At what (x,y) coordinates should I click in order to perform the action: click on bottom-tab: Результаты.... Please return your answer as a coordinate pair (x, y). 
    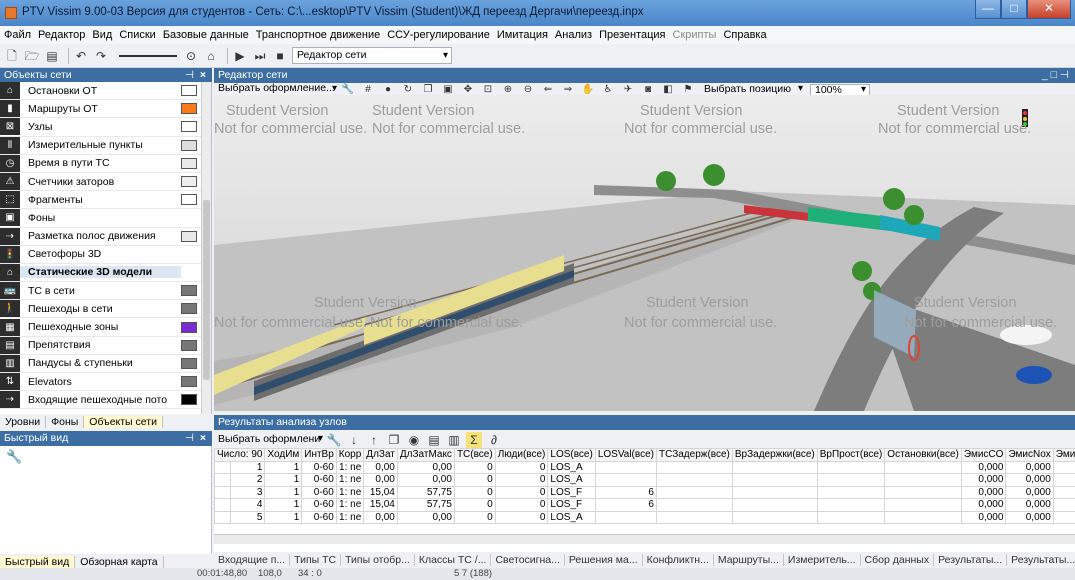
    Looking at the image, I should click on (971, 560).